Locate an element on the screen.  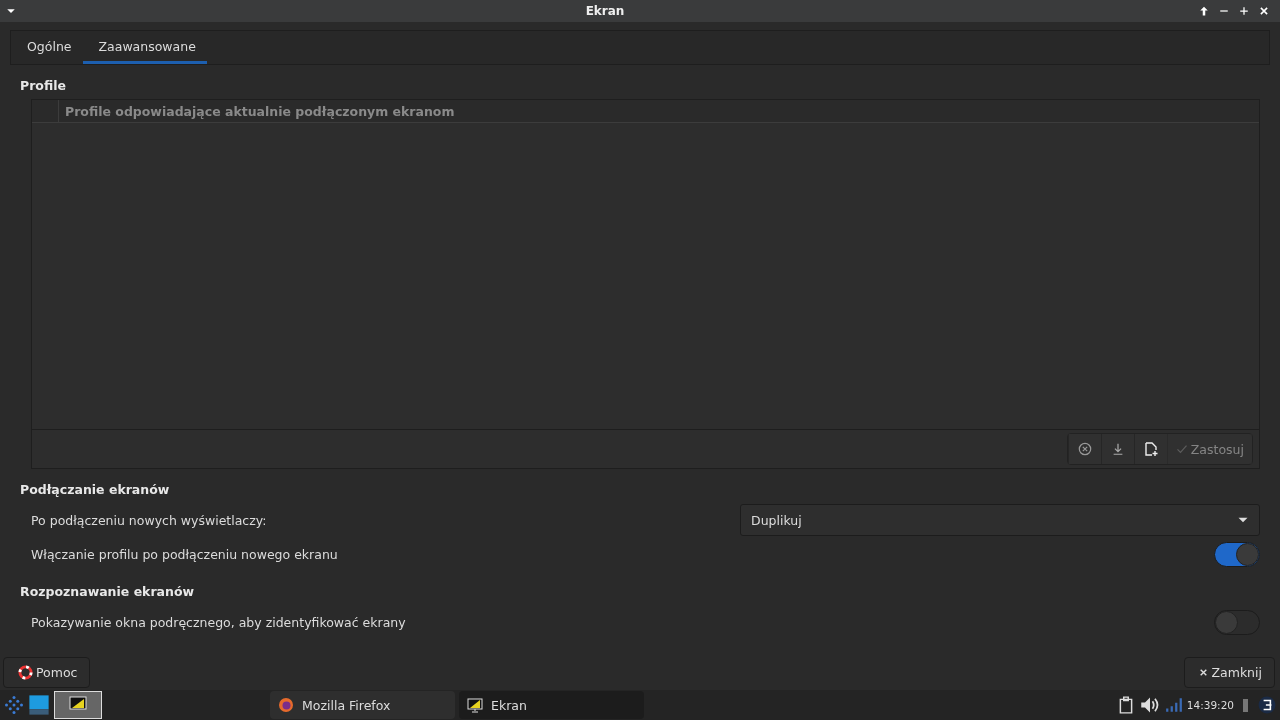
signal-bars-icon is located at coordinates (1173, 705).